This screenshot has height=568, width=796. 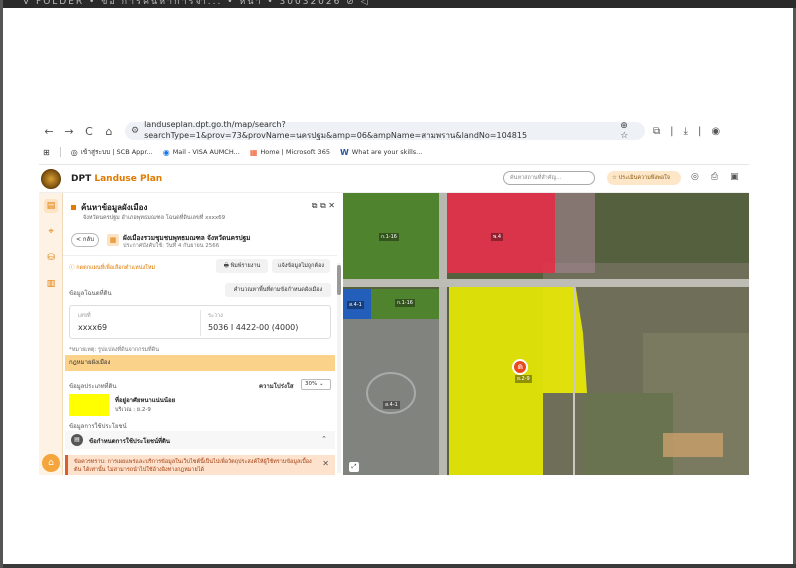 What do you see at coordinates (90, 293) in the screenshot?
I see `land-section-title: ข้อมูลโฉนดที่ดิน` at bounding box center [90, 293].